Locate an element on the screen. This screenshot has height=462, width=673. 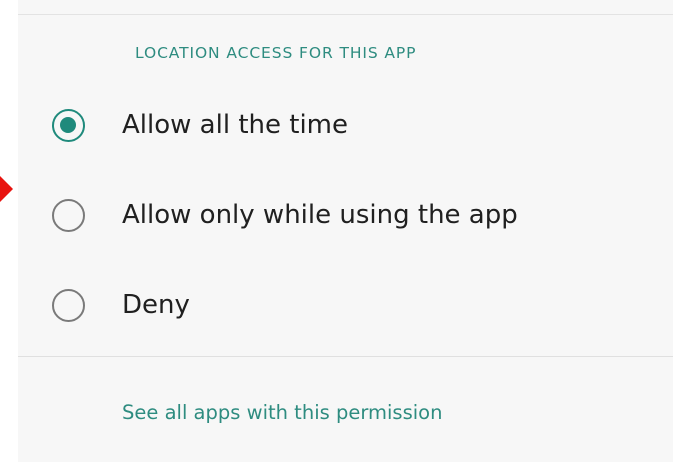
top-divider is located at coordinates (345, 14).